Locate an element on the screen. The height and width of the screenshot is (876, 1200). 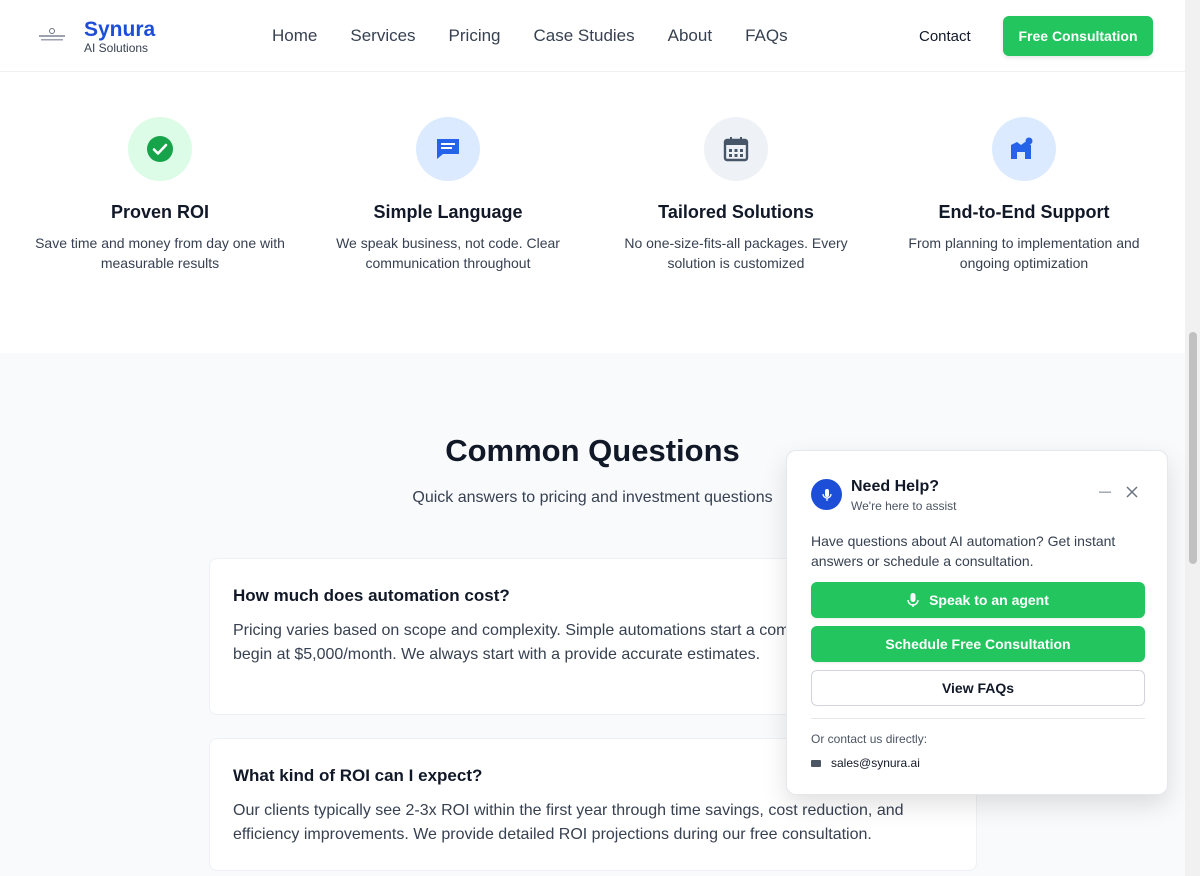
schedule-consultation-button: Schedule Free Consultation is located at coordinates (978, 644).